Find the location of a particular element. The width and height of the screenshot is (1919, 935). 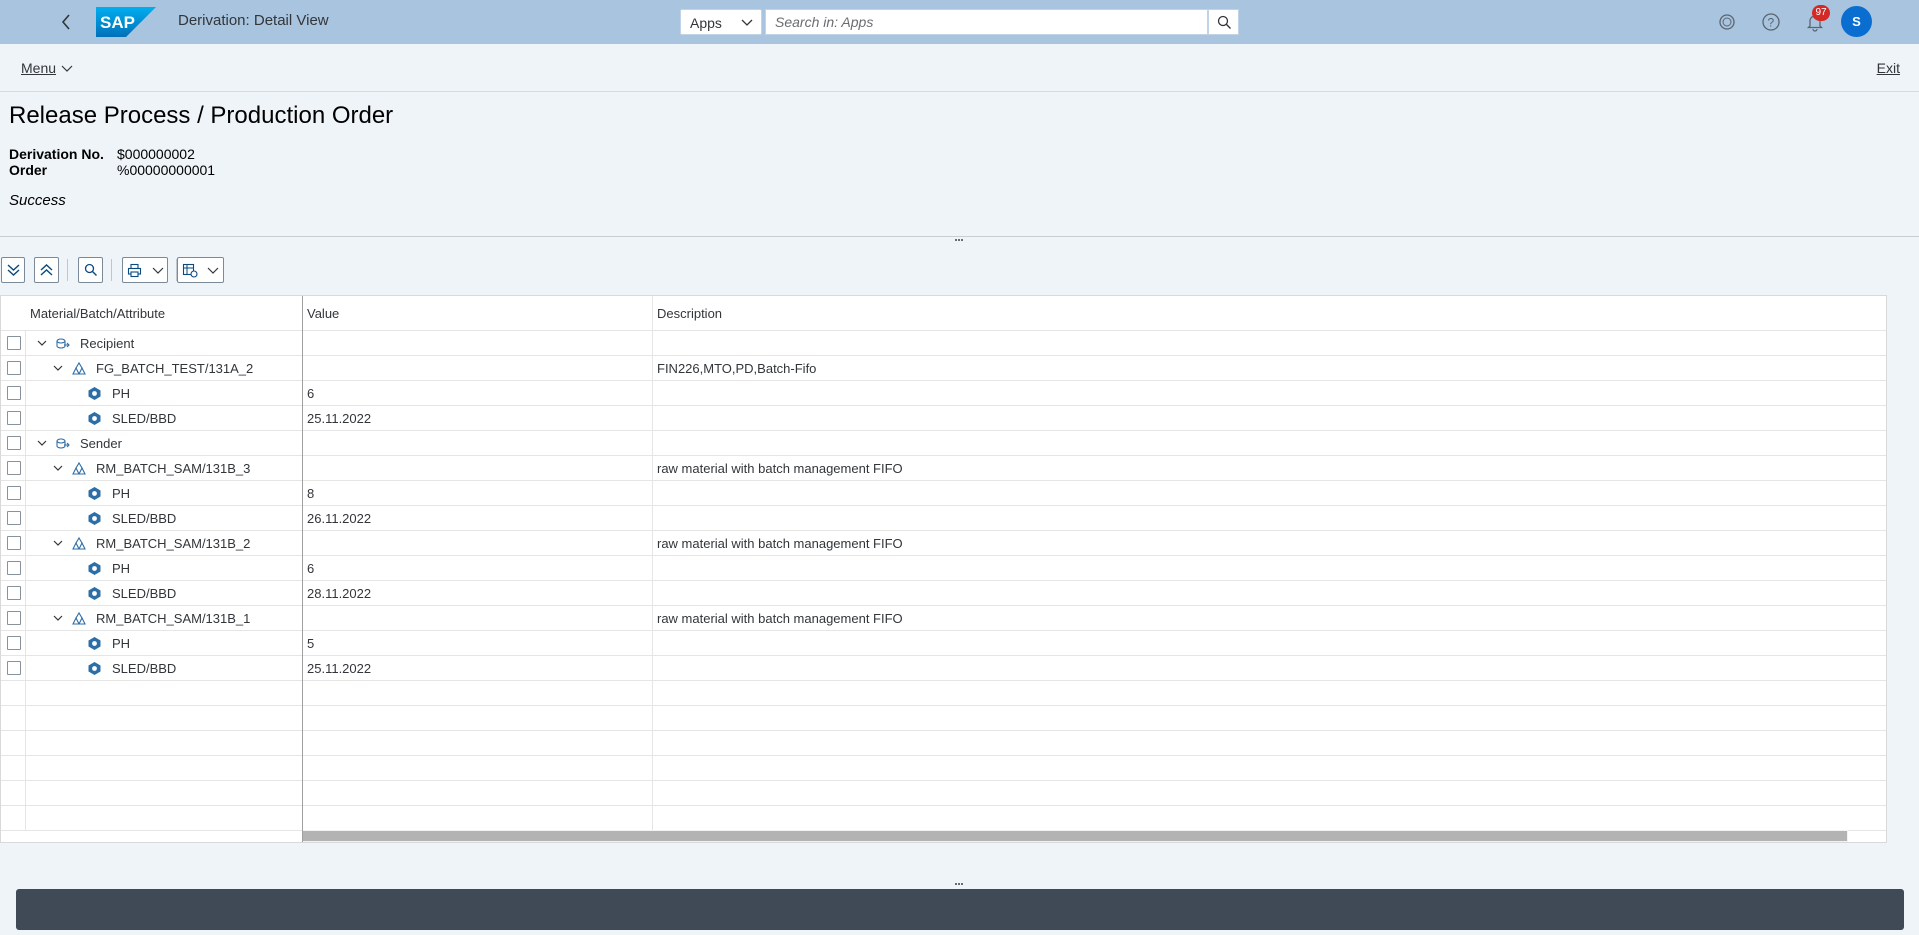

column-header-material: Material/Batch/Attribute is located at coordinates (97, 313).